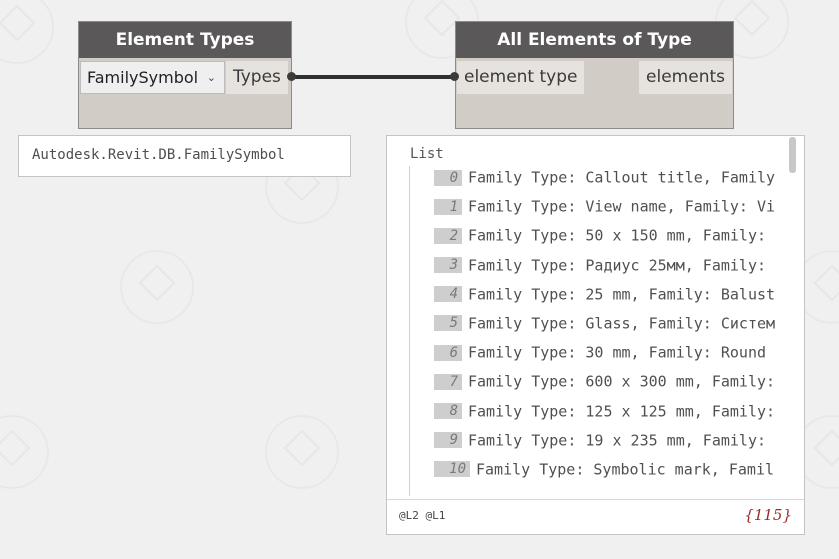 The image size is (839, 559). I want to click on list-item-index: 1, so click(448, 206).